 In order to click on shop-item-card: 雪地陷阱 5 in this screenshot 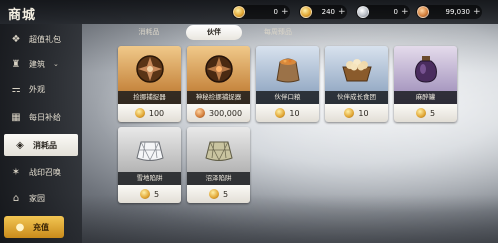, I will do `click(149, 165)`.